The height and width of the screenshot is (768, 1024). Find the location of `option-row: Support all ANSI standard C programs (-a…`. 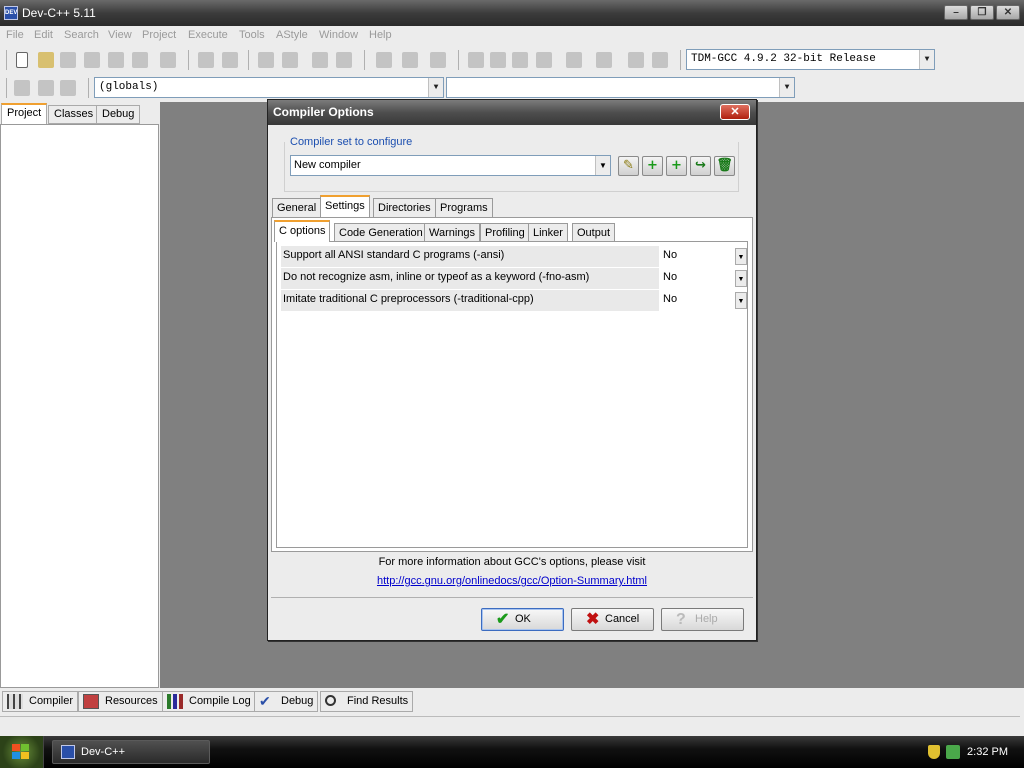

option-row: Support all ANSI standard C programs (-a… is located at coordinates (514, 256).